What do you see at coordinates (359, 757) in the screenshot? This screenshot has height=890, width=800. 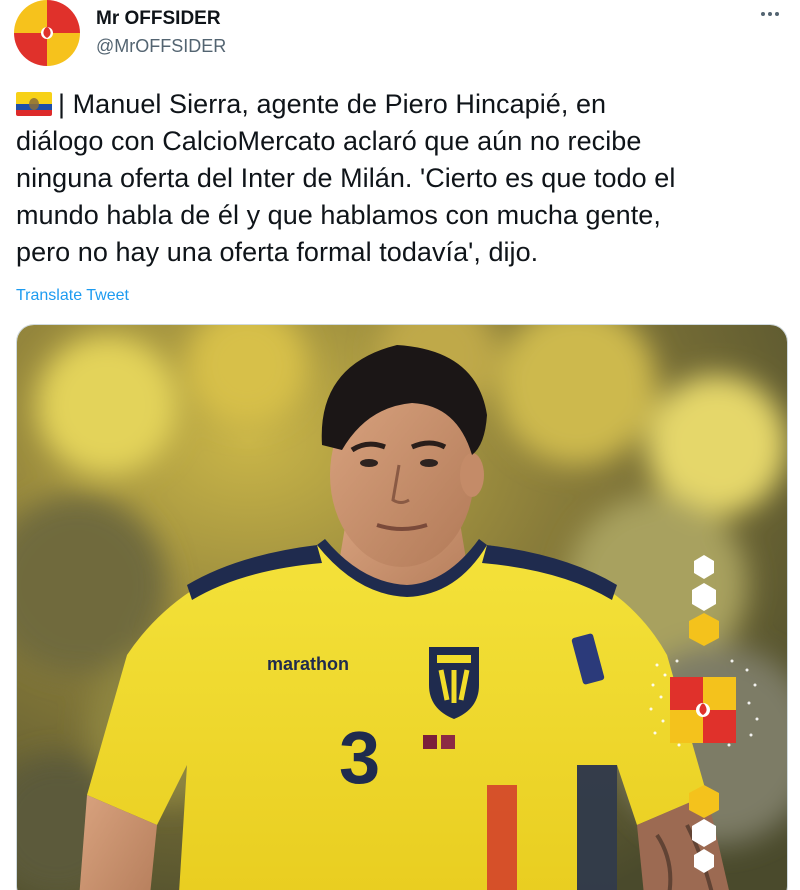 I see `jersey-number: 3` at bounding box center [359, 757].